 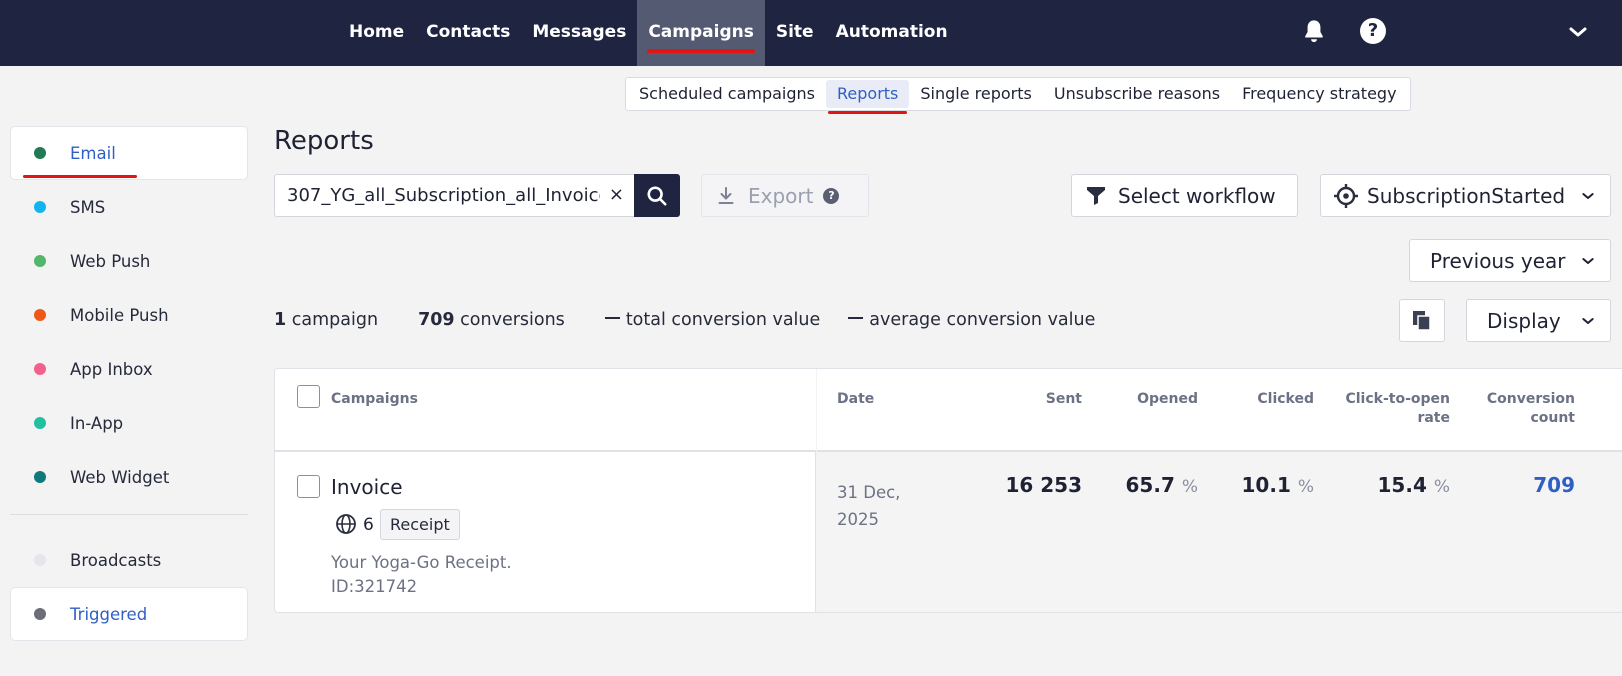 What do you see at coordinates (616, 194) in the screenshot?
I see `clear-icon: ×` at bounding box center [616, 194].